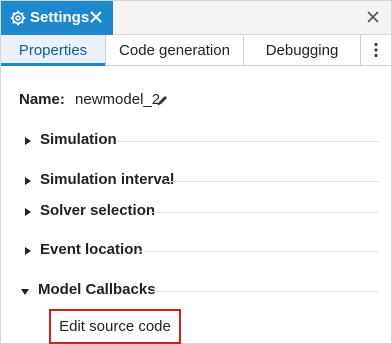  I want to click on section-event-location: Event location, so click(196, 251).